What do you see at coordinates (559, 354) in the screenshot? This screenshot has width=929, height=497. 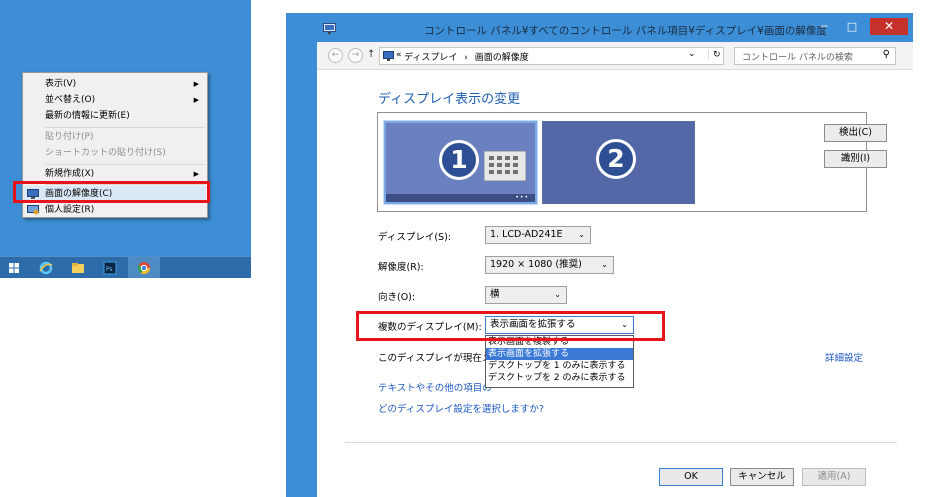 I see `dropdown-option-extend: 表示画面を拡張する` at bounding box center [559, 354].